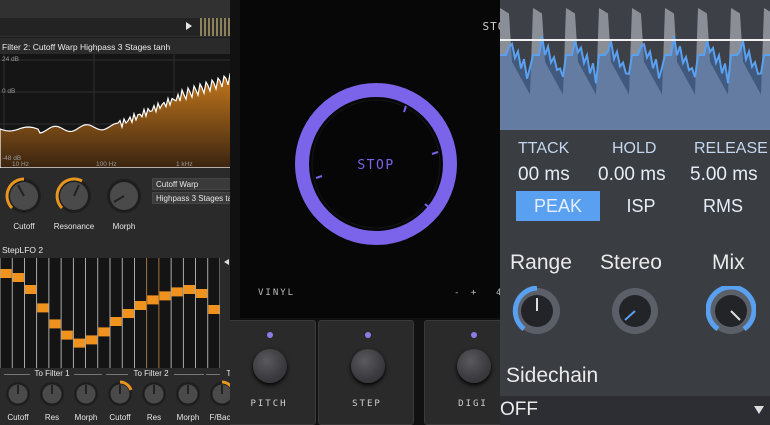  What do you see at coordinates (151, 373) in the screenshot?
I see `to-filter-2-label: To Filter 2` at bounding box center [151, 373].